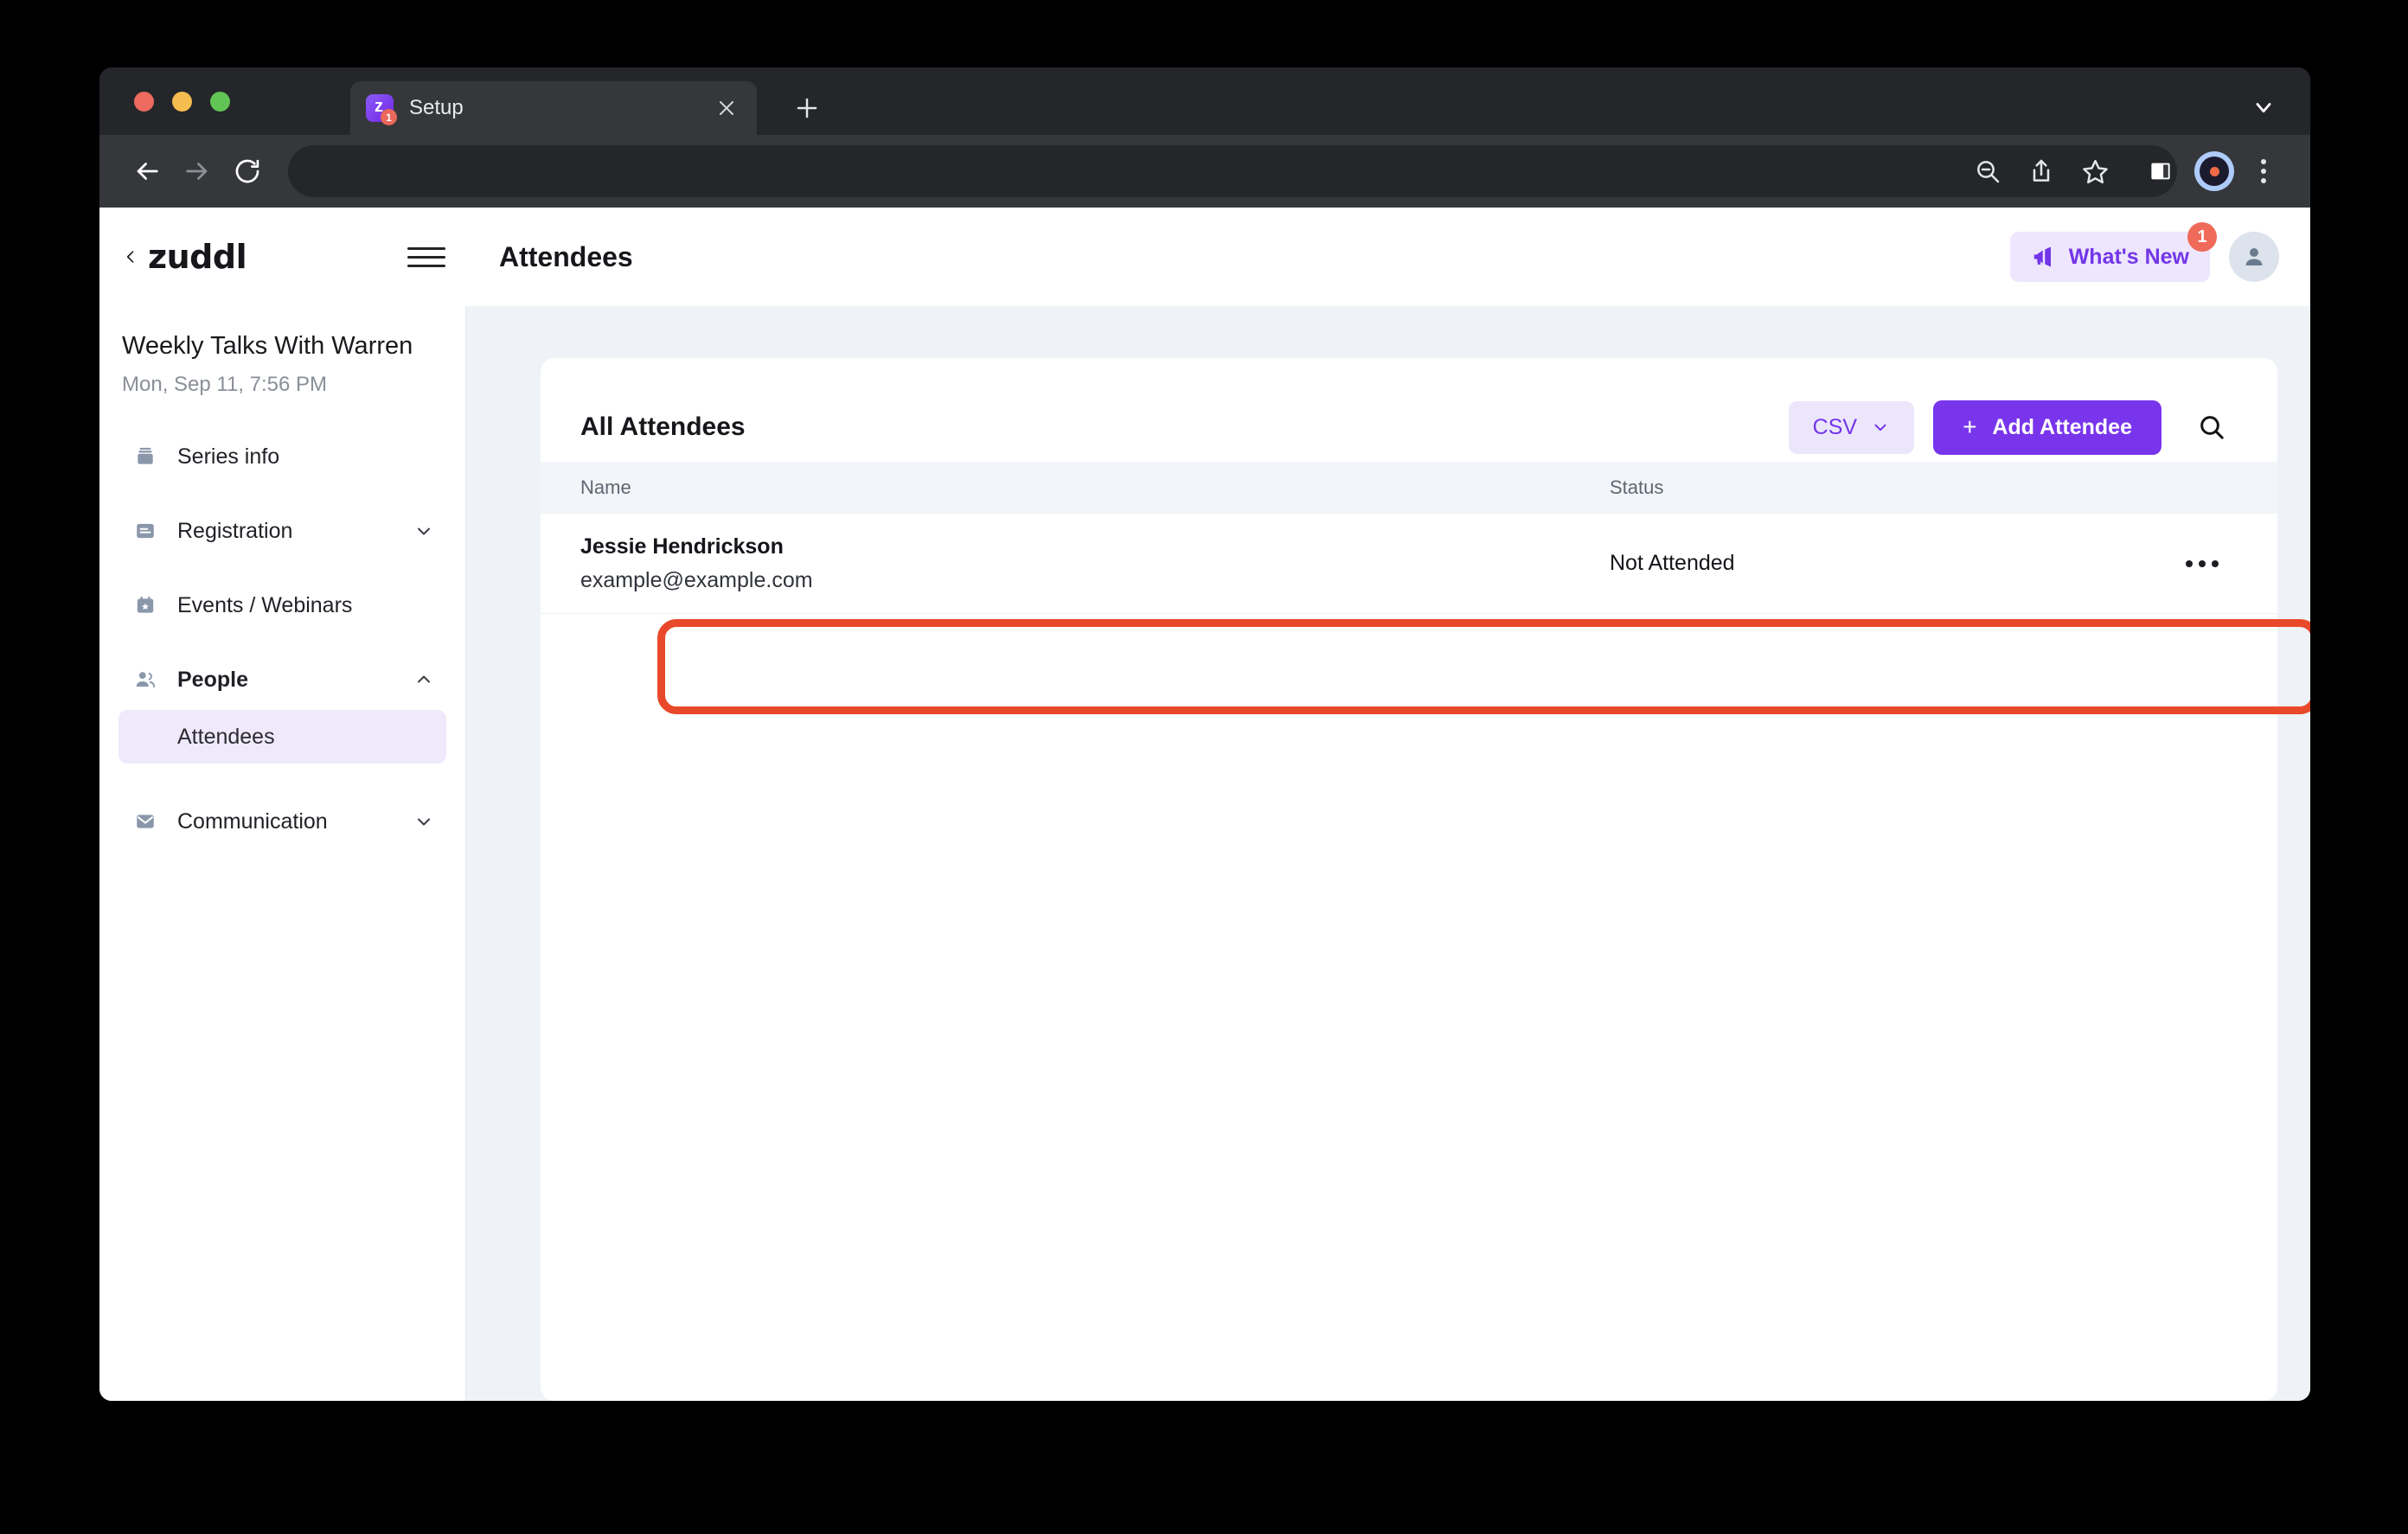 The image size is (2408, 1534). Describe the element at coordinates (145, 821) in the screenshot. I see `envelope-icon` at that location.